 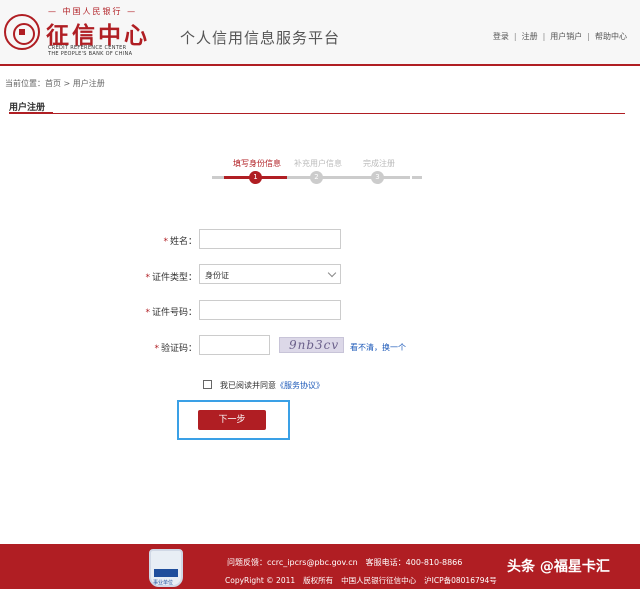 I want to click on name-label: * 姓名：, so click(x=173, y=240).